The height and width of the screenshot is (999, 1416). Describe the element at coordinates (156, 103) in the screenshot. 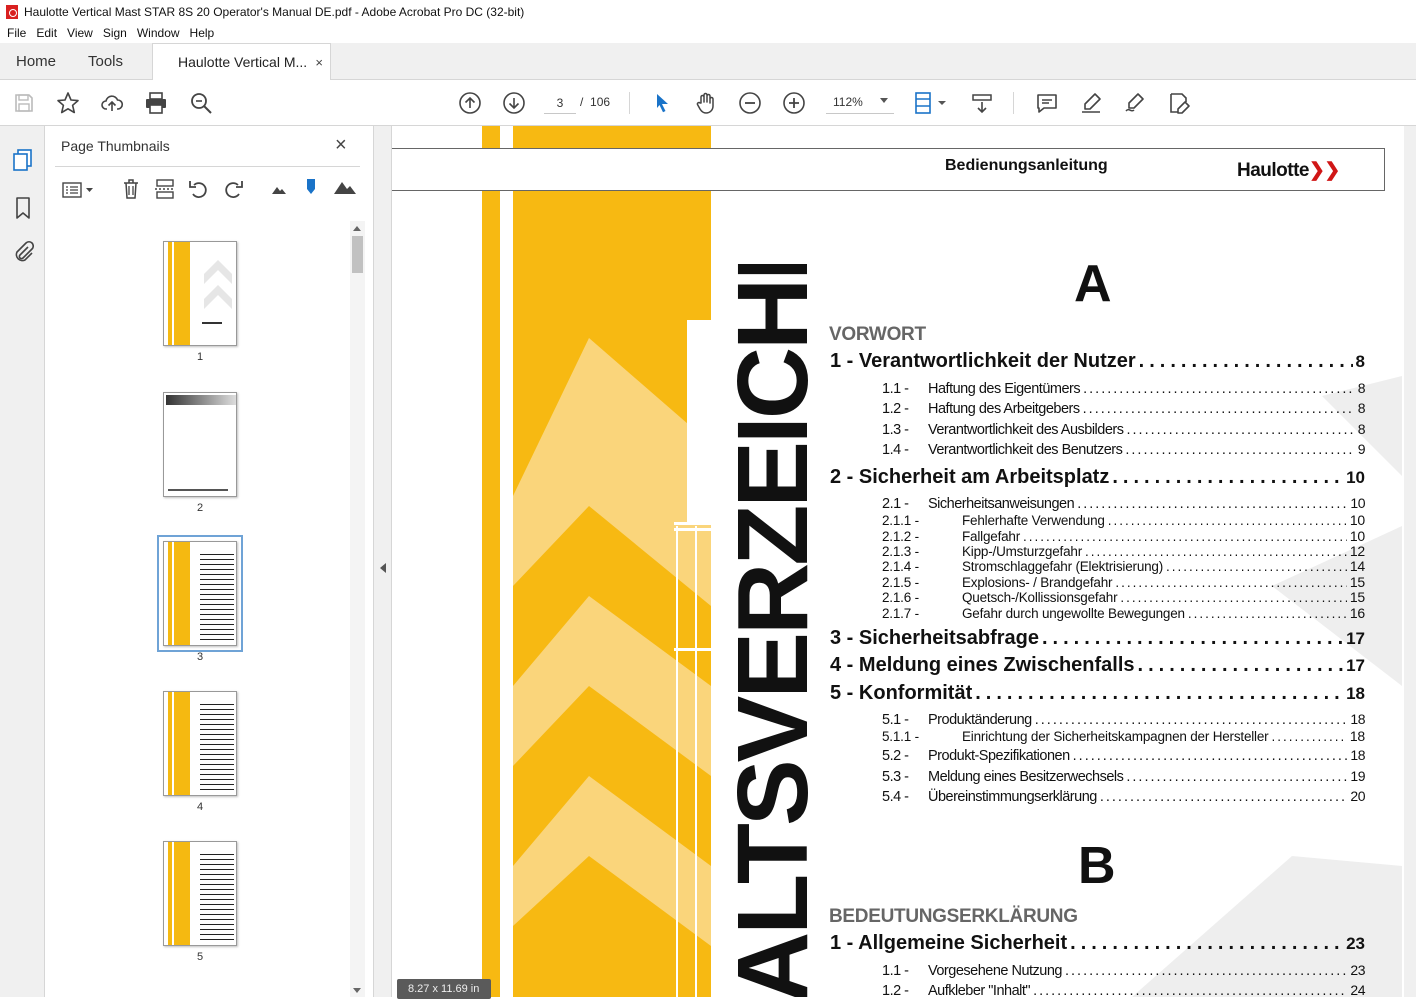

I see `print-icon` at that location.